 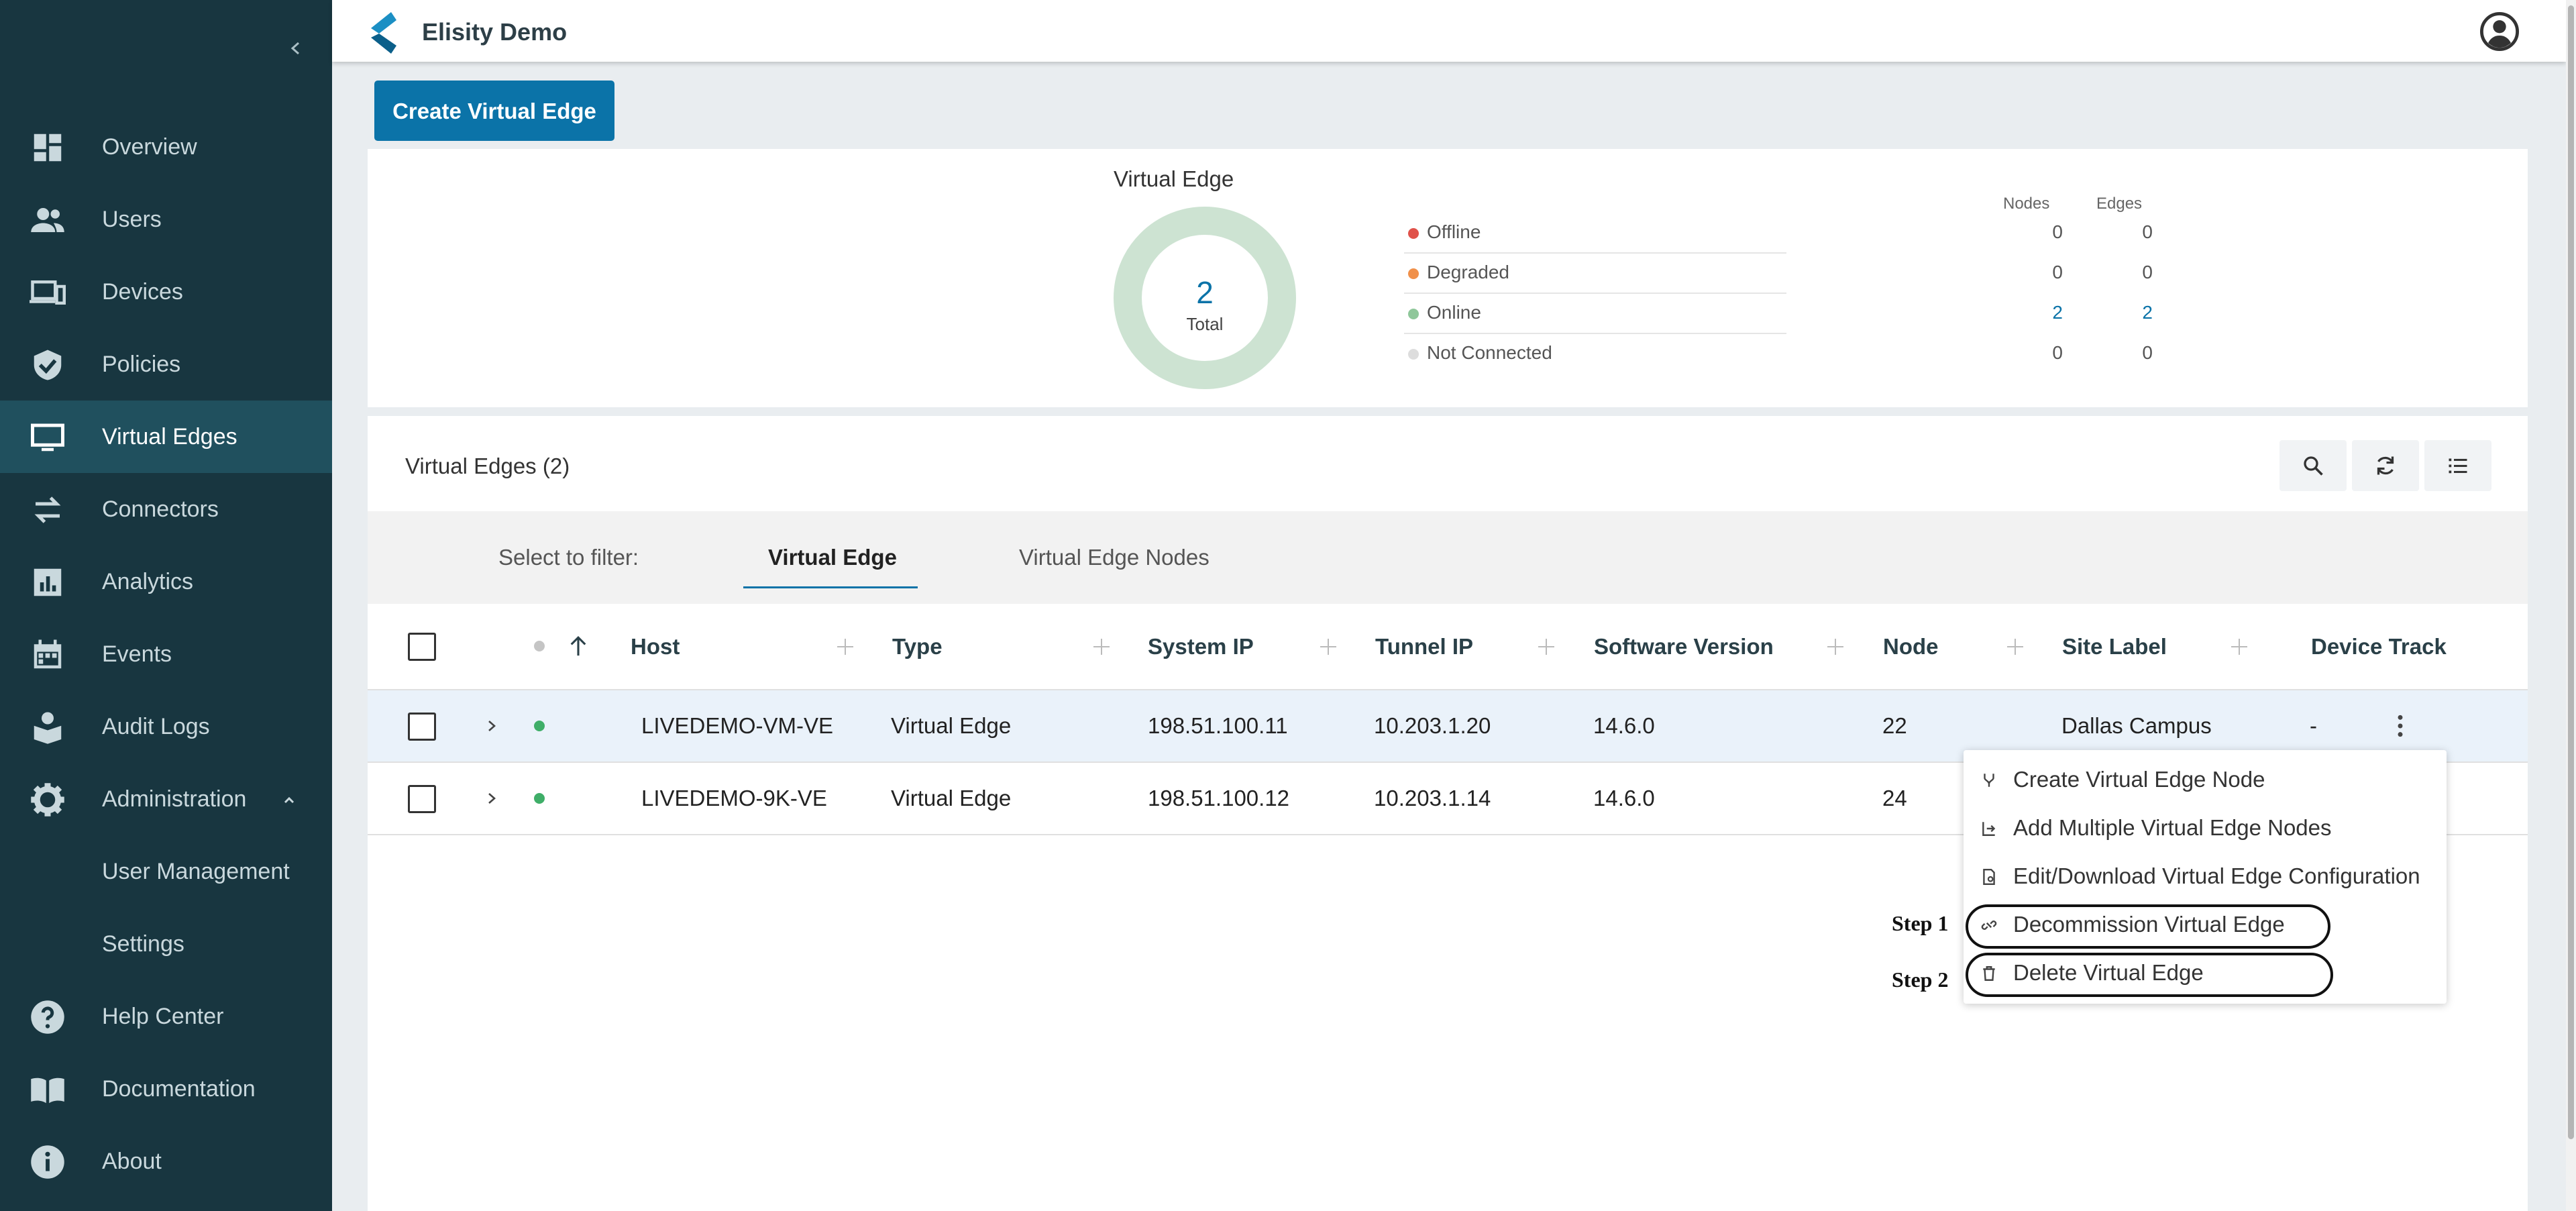 What do you see at coordinates (832, 557) in the screenshot?
I see `tab-virtual-edge: Virtual Edge` at bounding box center [832, 557].